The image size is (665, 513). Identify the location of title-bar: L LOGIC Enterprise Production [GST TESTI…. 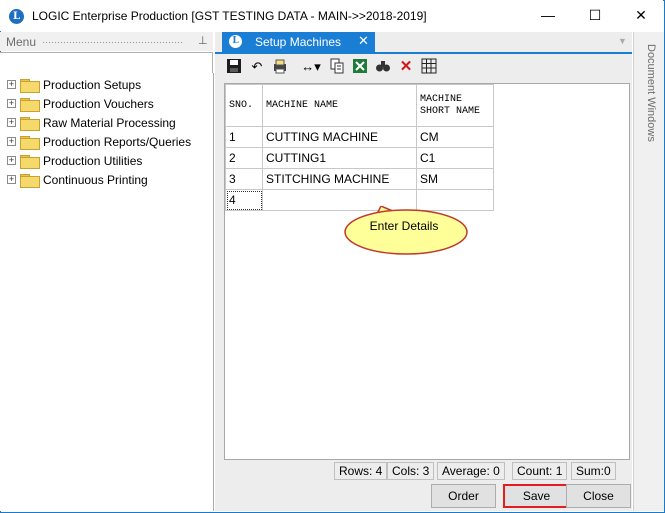
(331, 15).